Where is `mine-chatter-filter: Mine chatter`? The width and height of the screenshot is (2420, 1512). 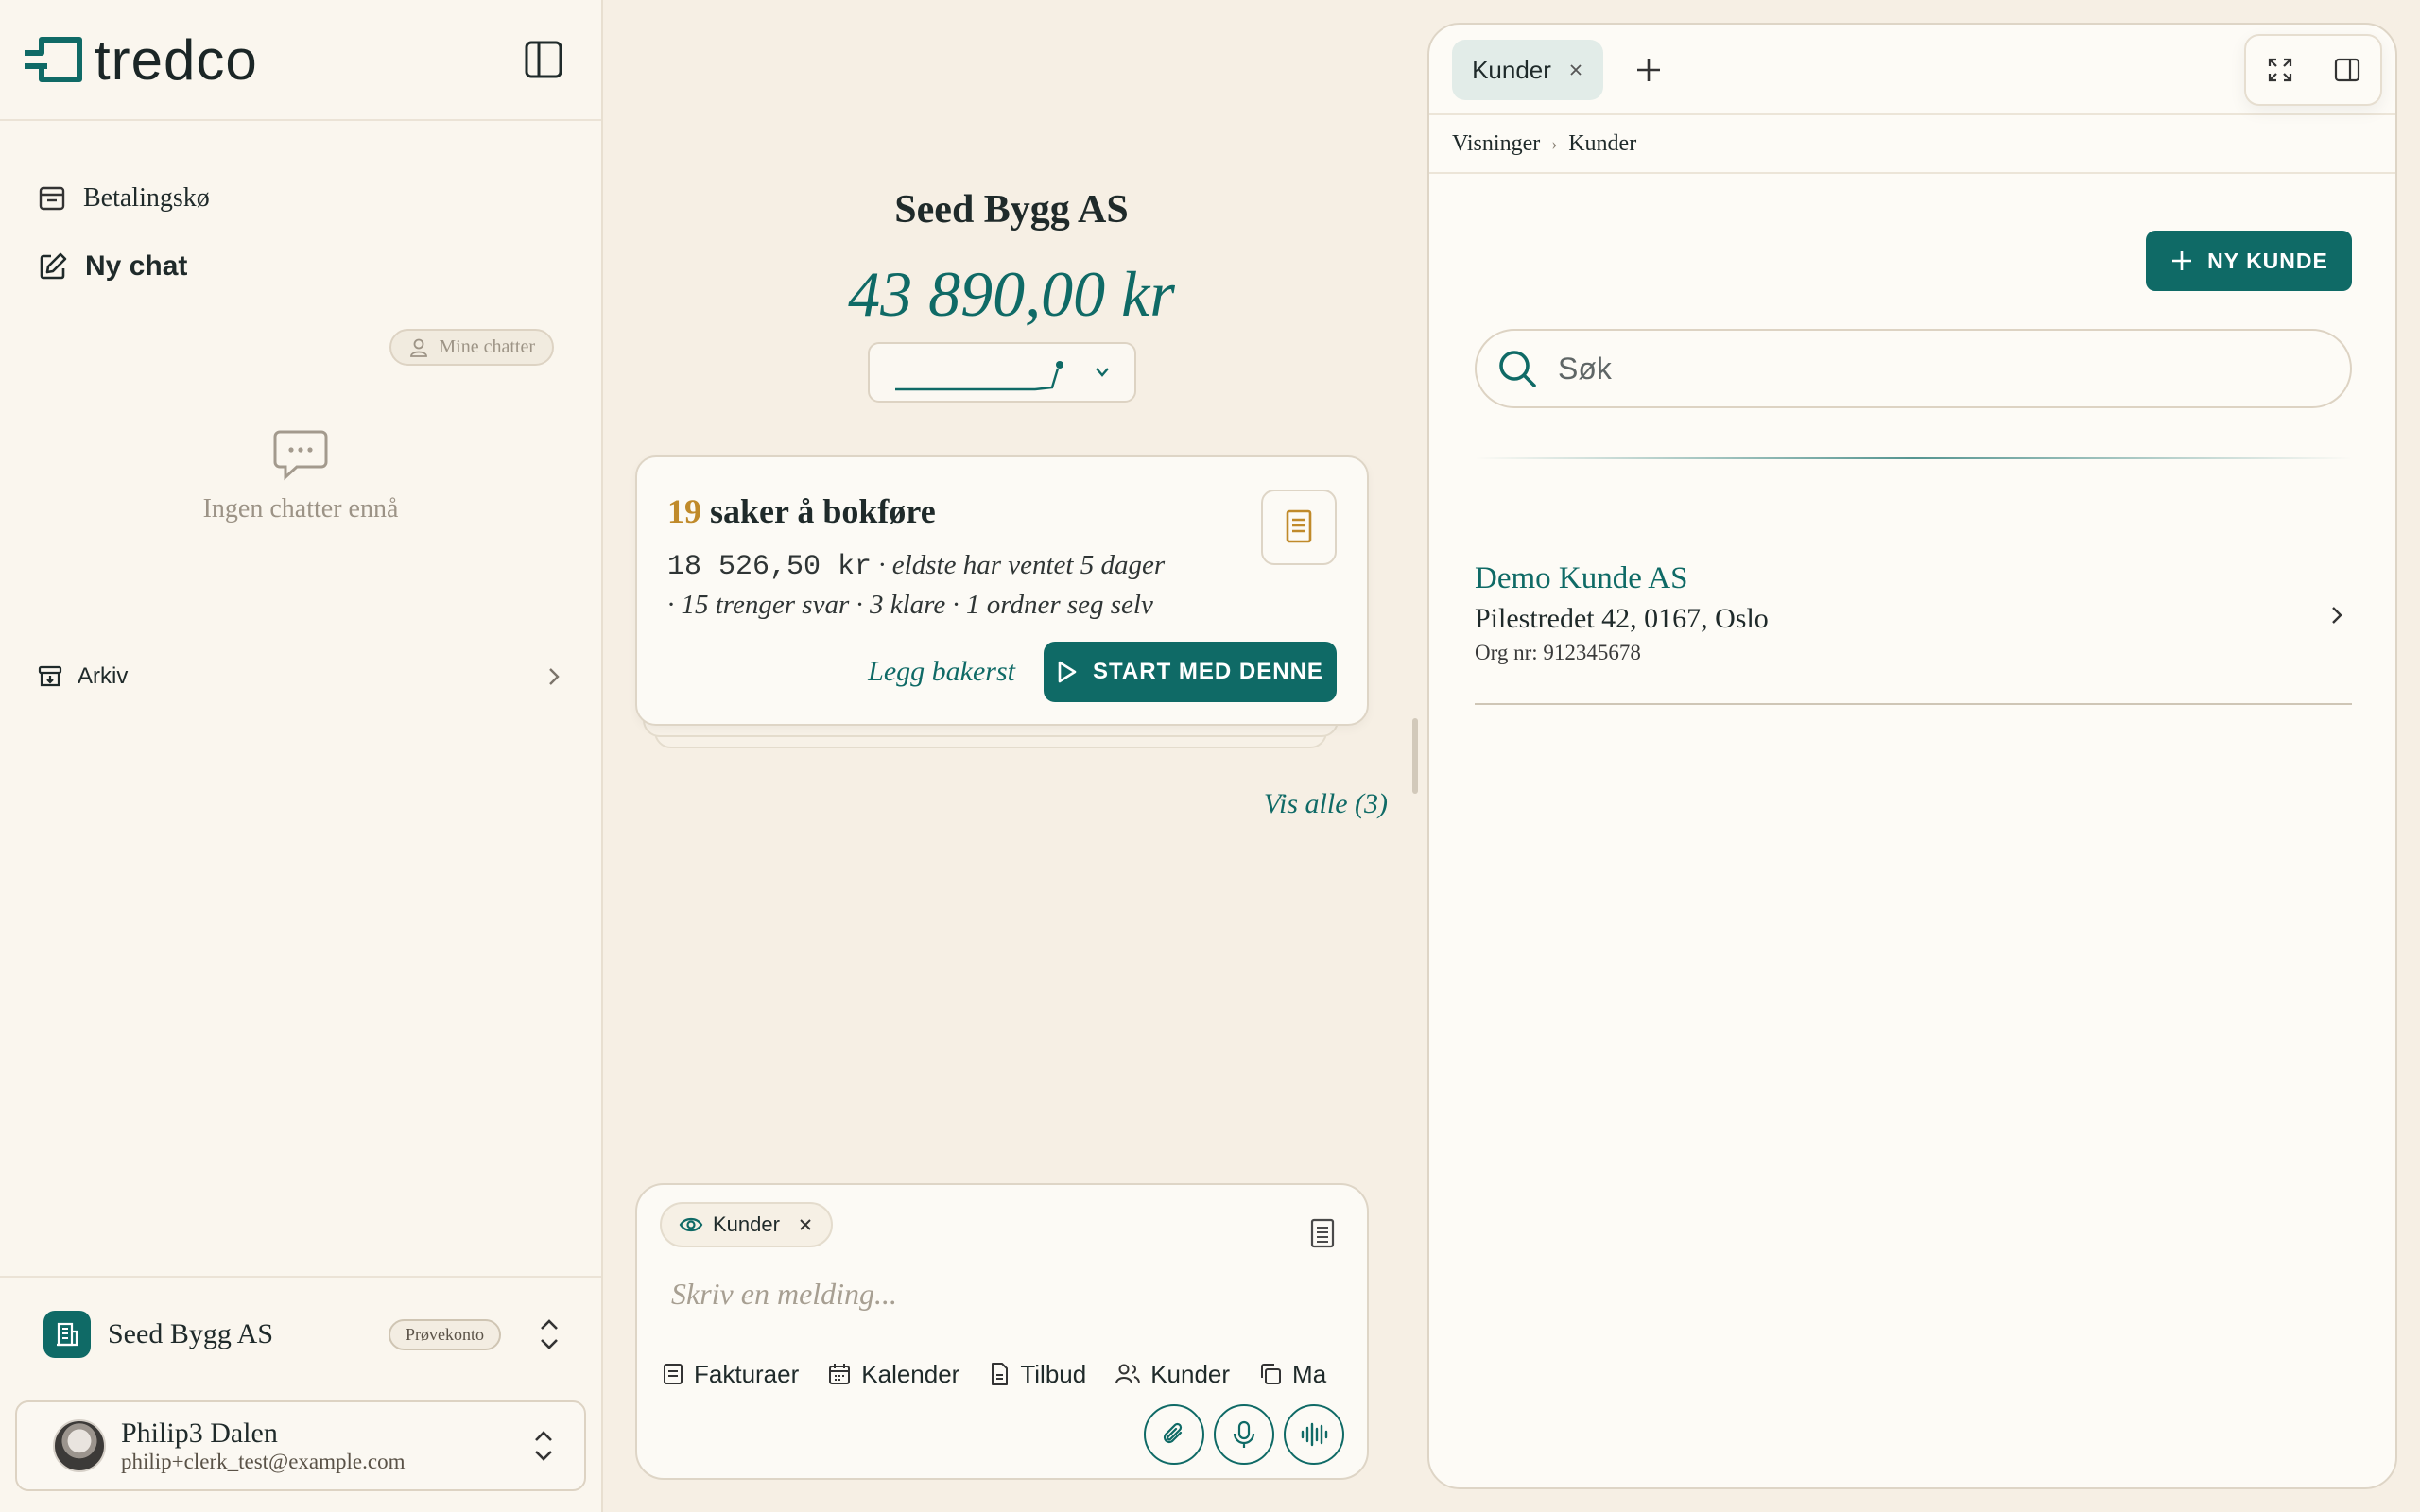
mine-chatter-filter: Mine chatter is located at coordinates (471, 347).